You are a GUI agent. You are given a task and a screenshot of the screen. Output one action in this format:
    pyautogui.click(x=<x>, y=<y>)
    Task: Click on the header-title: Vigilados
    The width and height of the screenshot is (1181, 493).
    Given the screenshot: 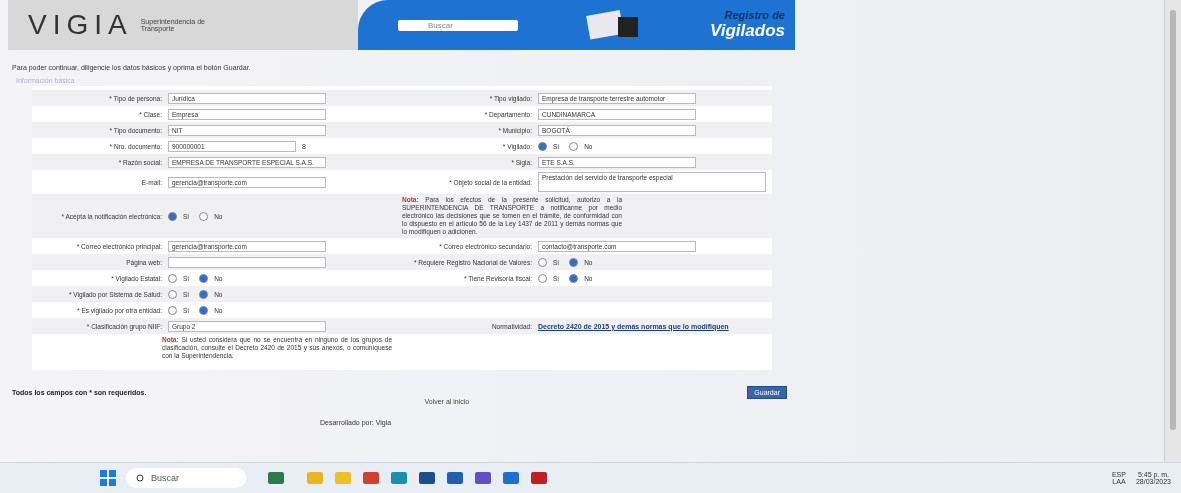 What is the action you would take?
    pyautogui.click(x=747, y=31)
    